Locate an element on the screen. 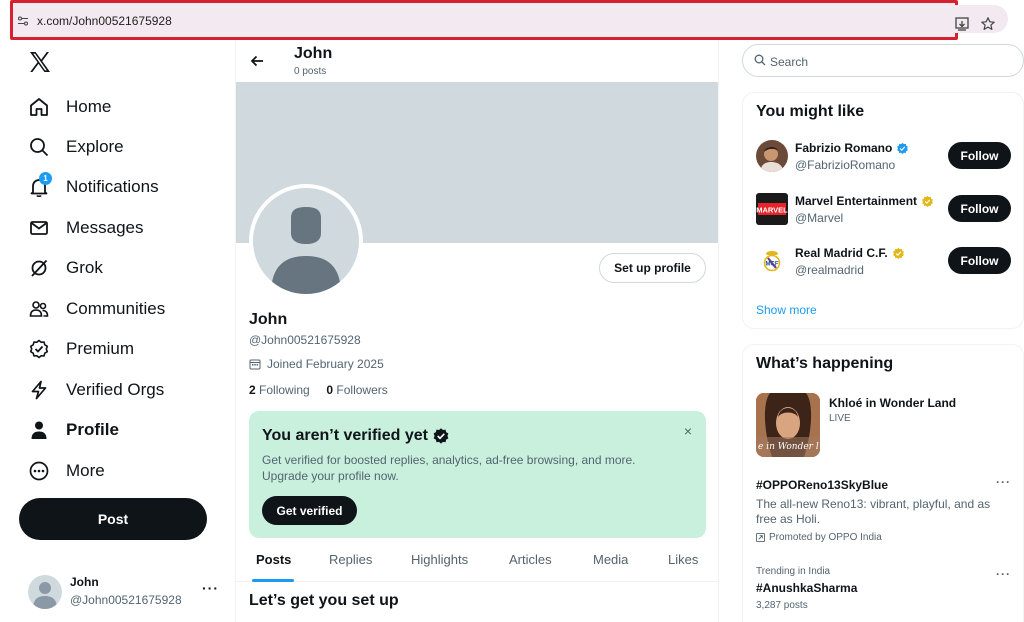 This screenshot has width=1024, height=622. profile-avatar is located at coordinates (306, 241).